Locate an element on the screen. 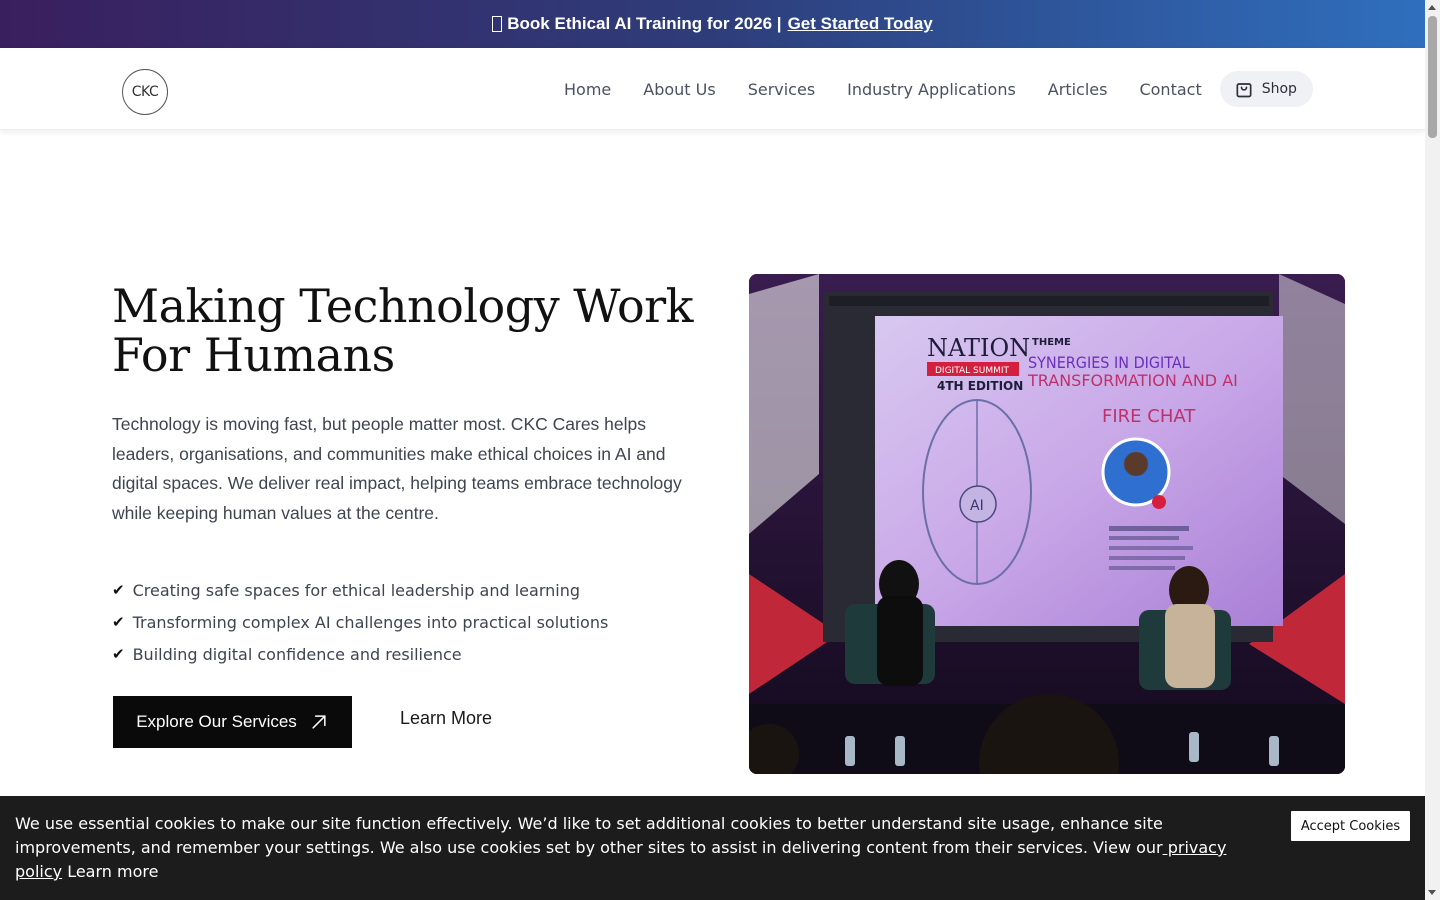 The height and width of the screenshot is (900, 1440). screen-theme-tag: THEME is located at coordinates (1051, 342).